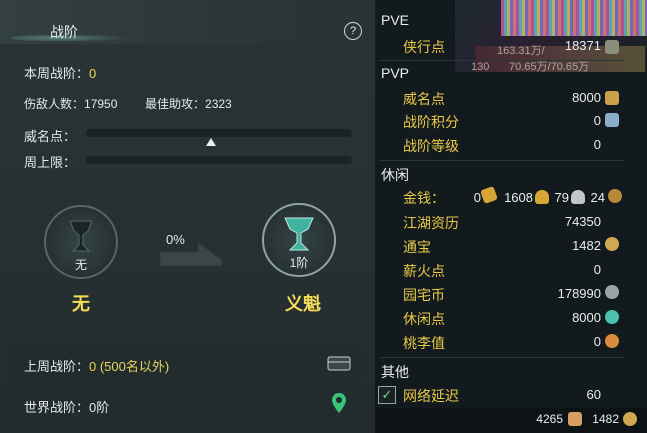  I want to click on next-rank-name: 义魁, so click(303, 304).